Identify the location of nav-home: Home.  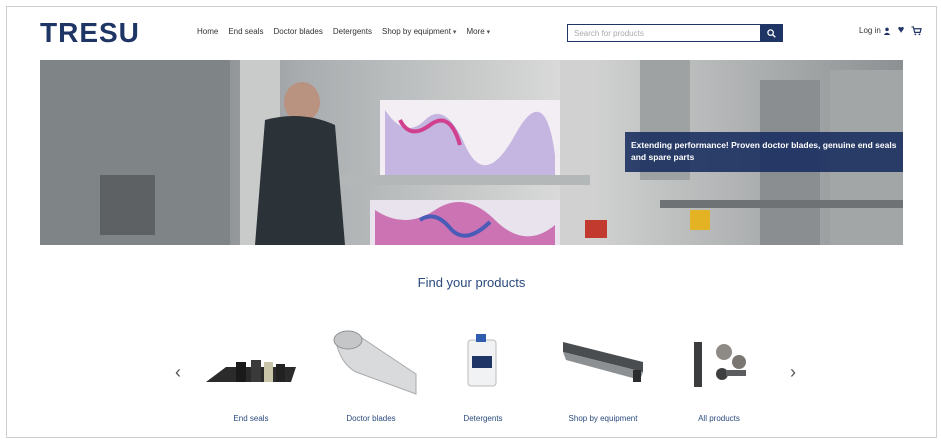
(207, 31).